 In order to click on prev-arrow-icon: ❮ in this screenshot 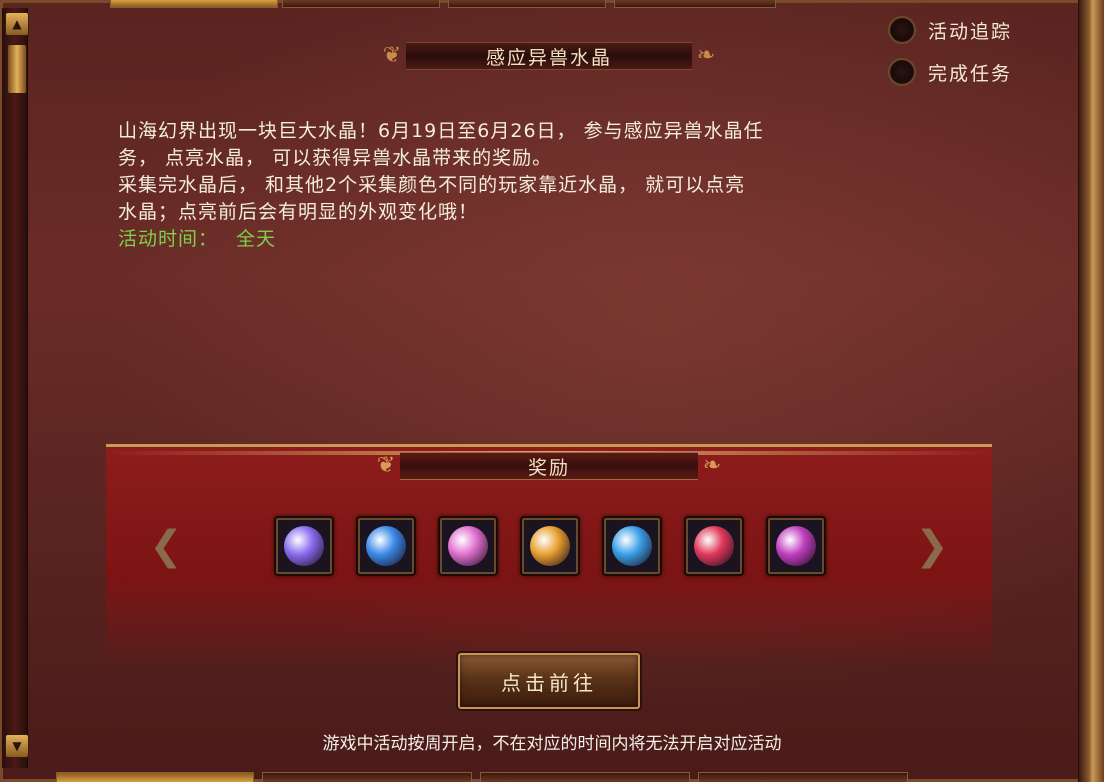, I will do `click(166, 546)`.